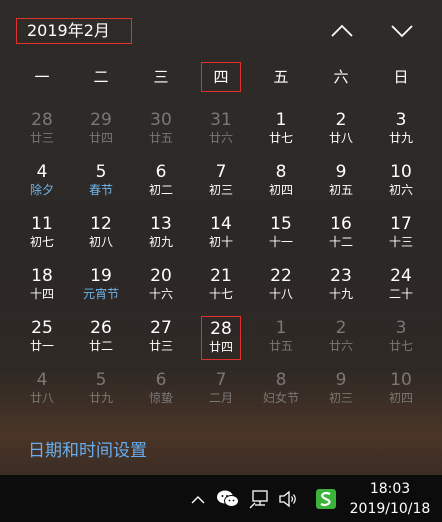 The height and width of the screenshot is (522, 442). What do you see at coordinates (281, 77) in the screenshot?
I see `weekday-label: 五` at bounding box center [281, 77].